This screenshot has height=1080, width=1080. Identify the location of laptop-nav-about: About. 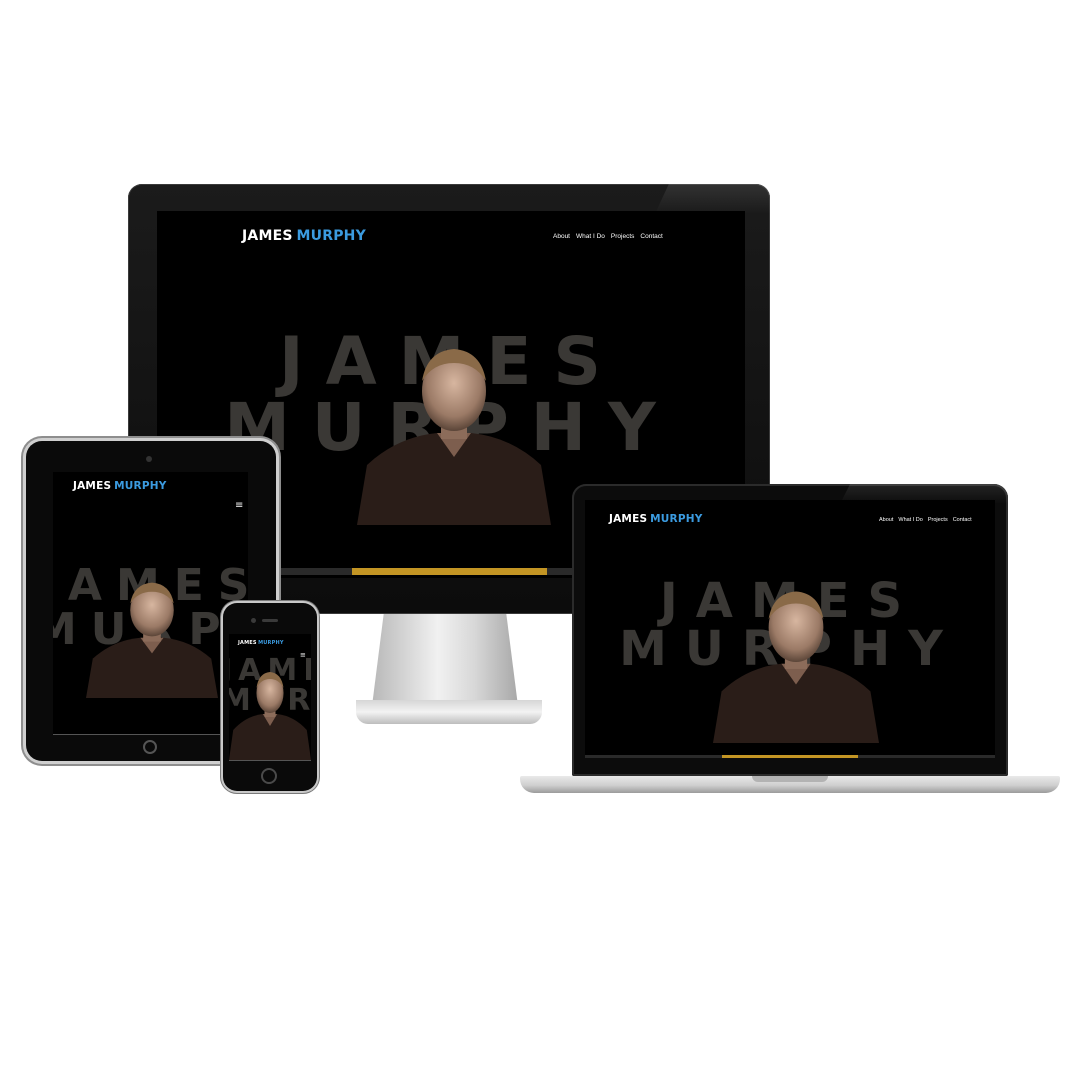
(886, 520).